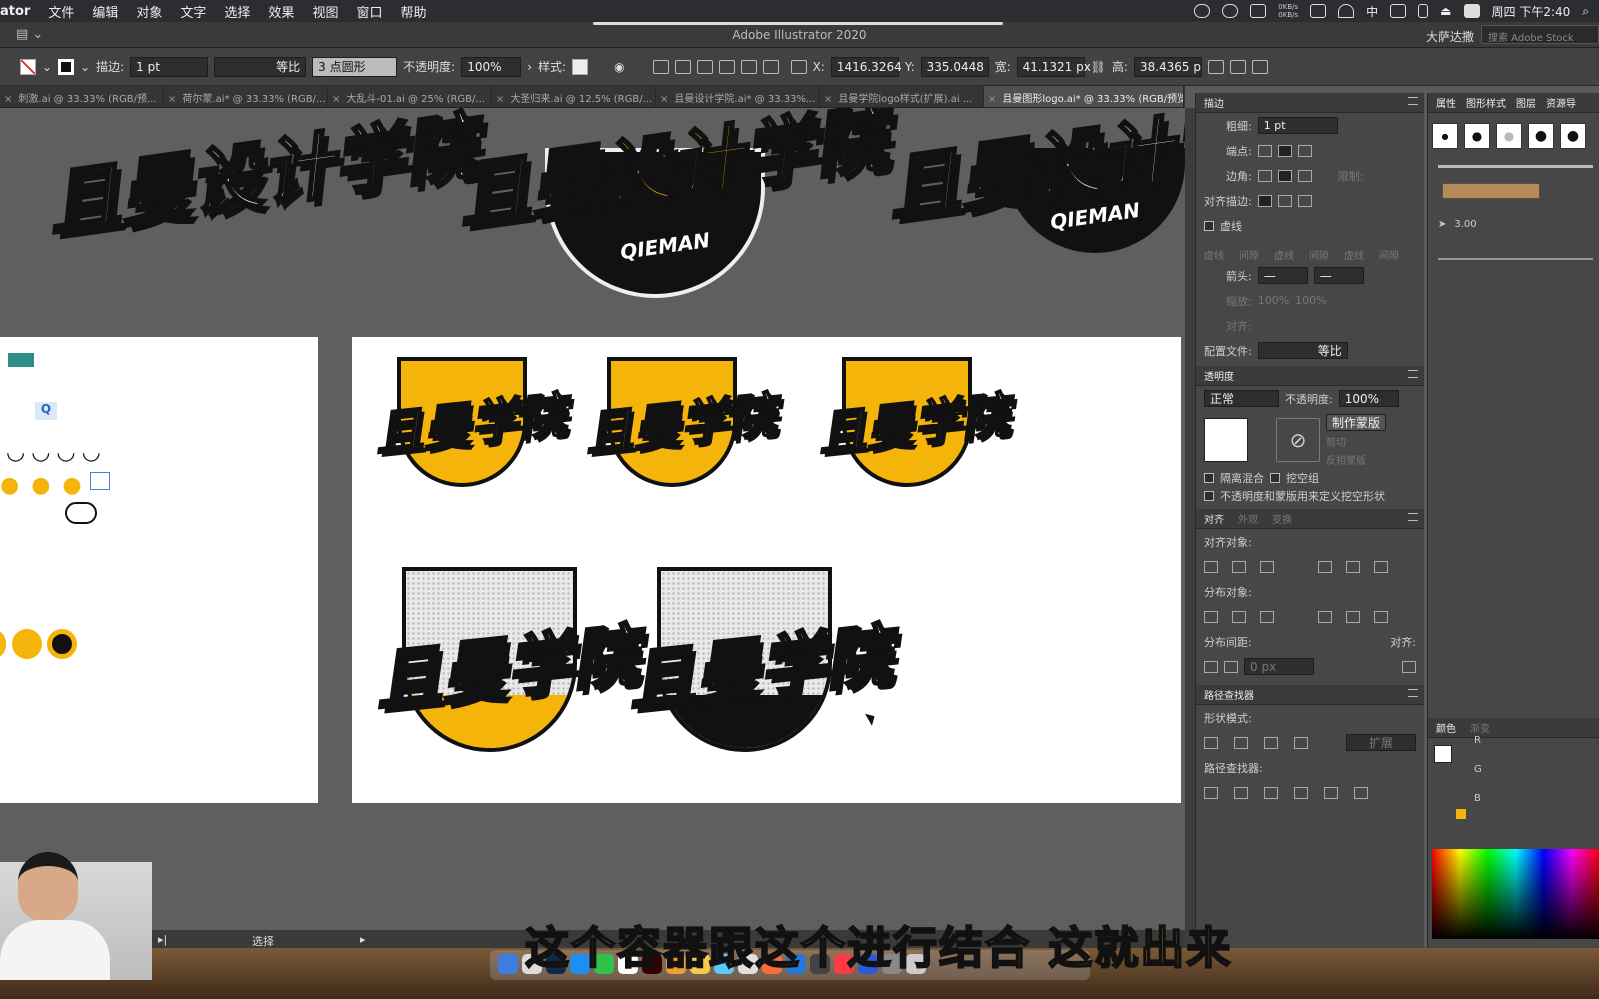 This screenshot has height=999, width=1599. What do you see at coordinates (1356, 459) in the screenshot?
I see `invert-mask-checkbox: 反相蒙版` at bounding box center [1356, 459].